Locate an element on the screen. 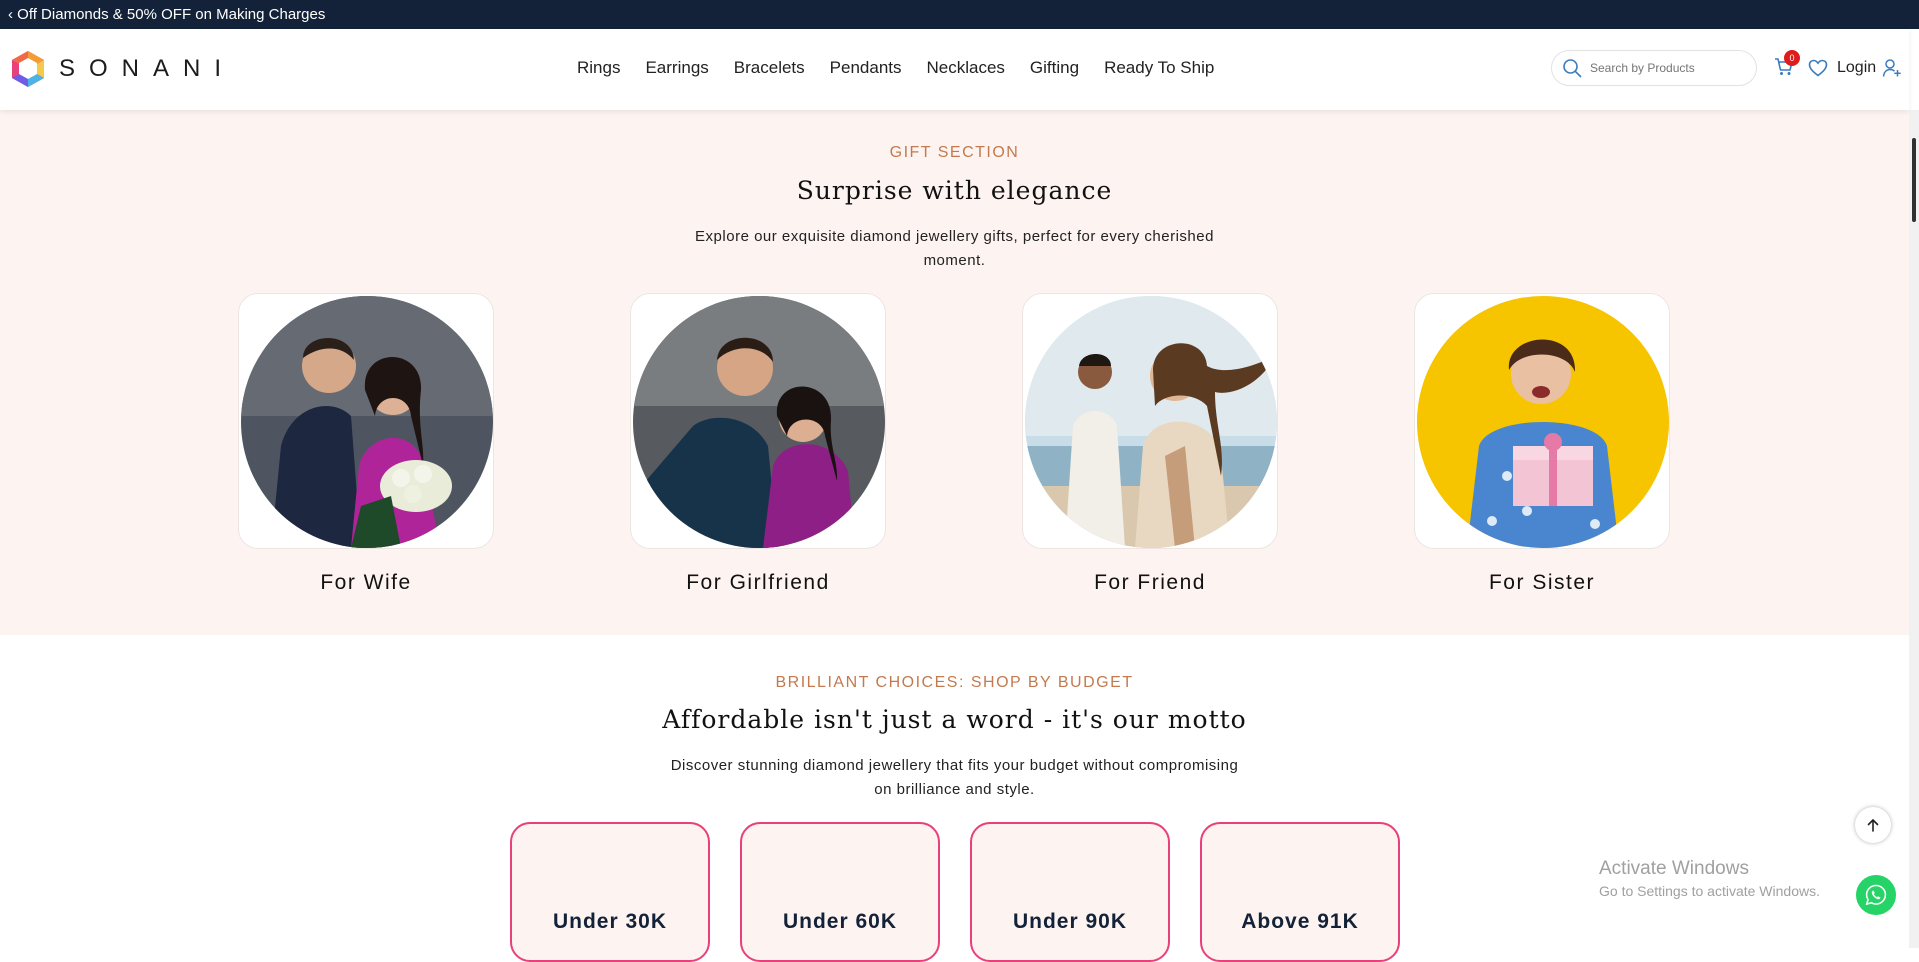  gift-label-friend: For Friend is located at coordinates (1150, 583).